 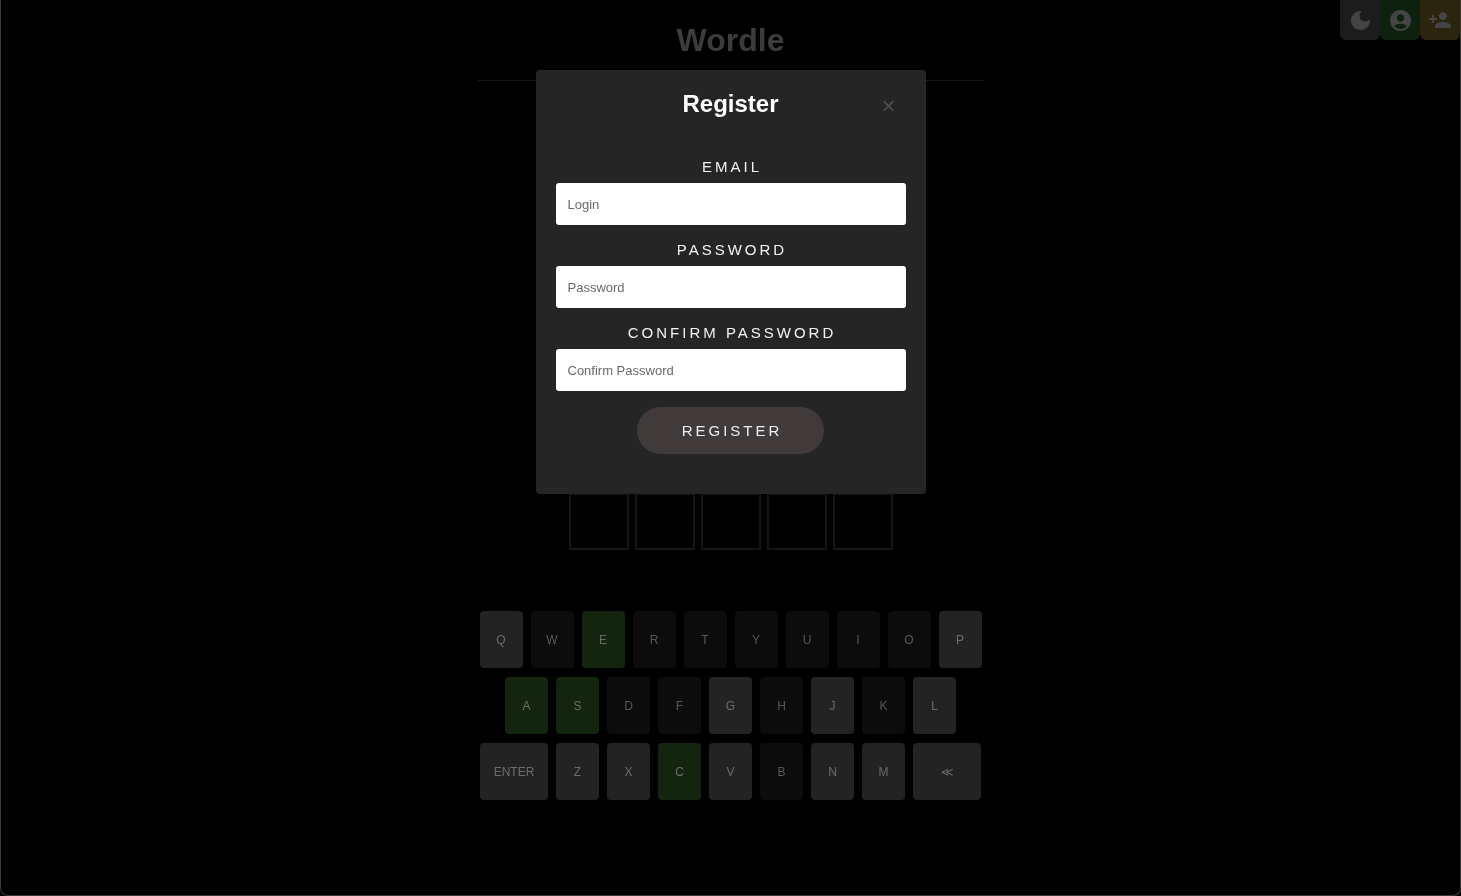 I want to click on keyboard-key: L, so click(x=934, y=705).